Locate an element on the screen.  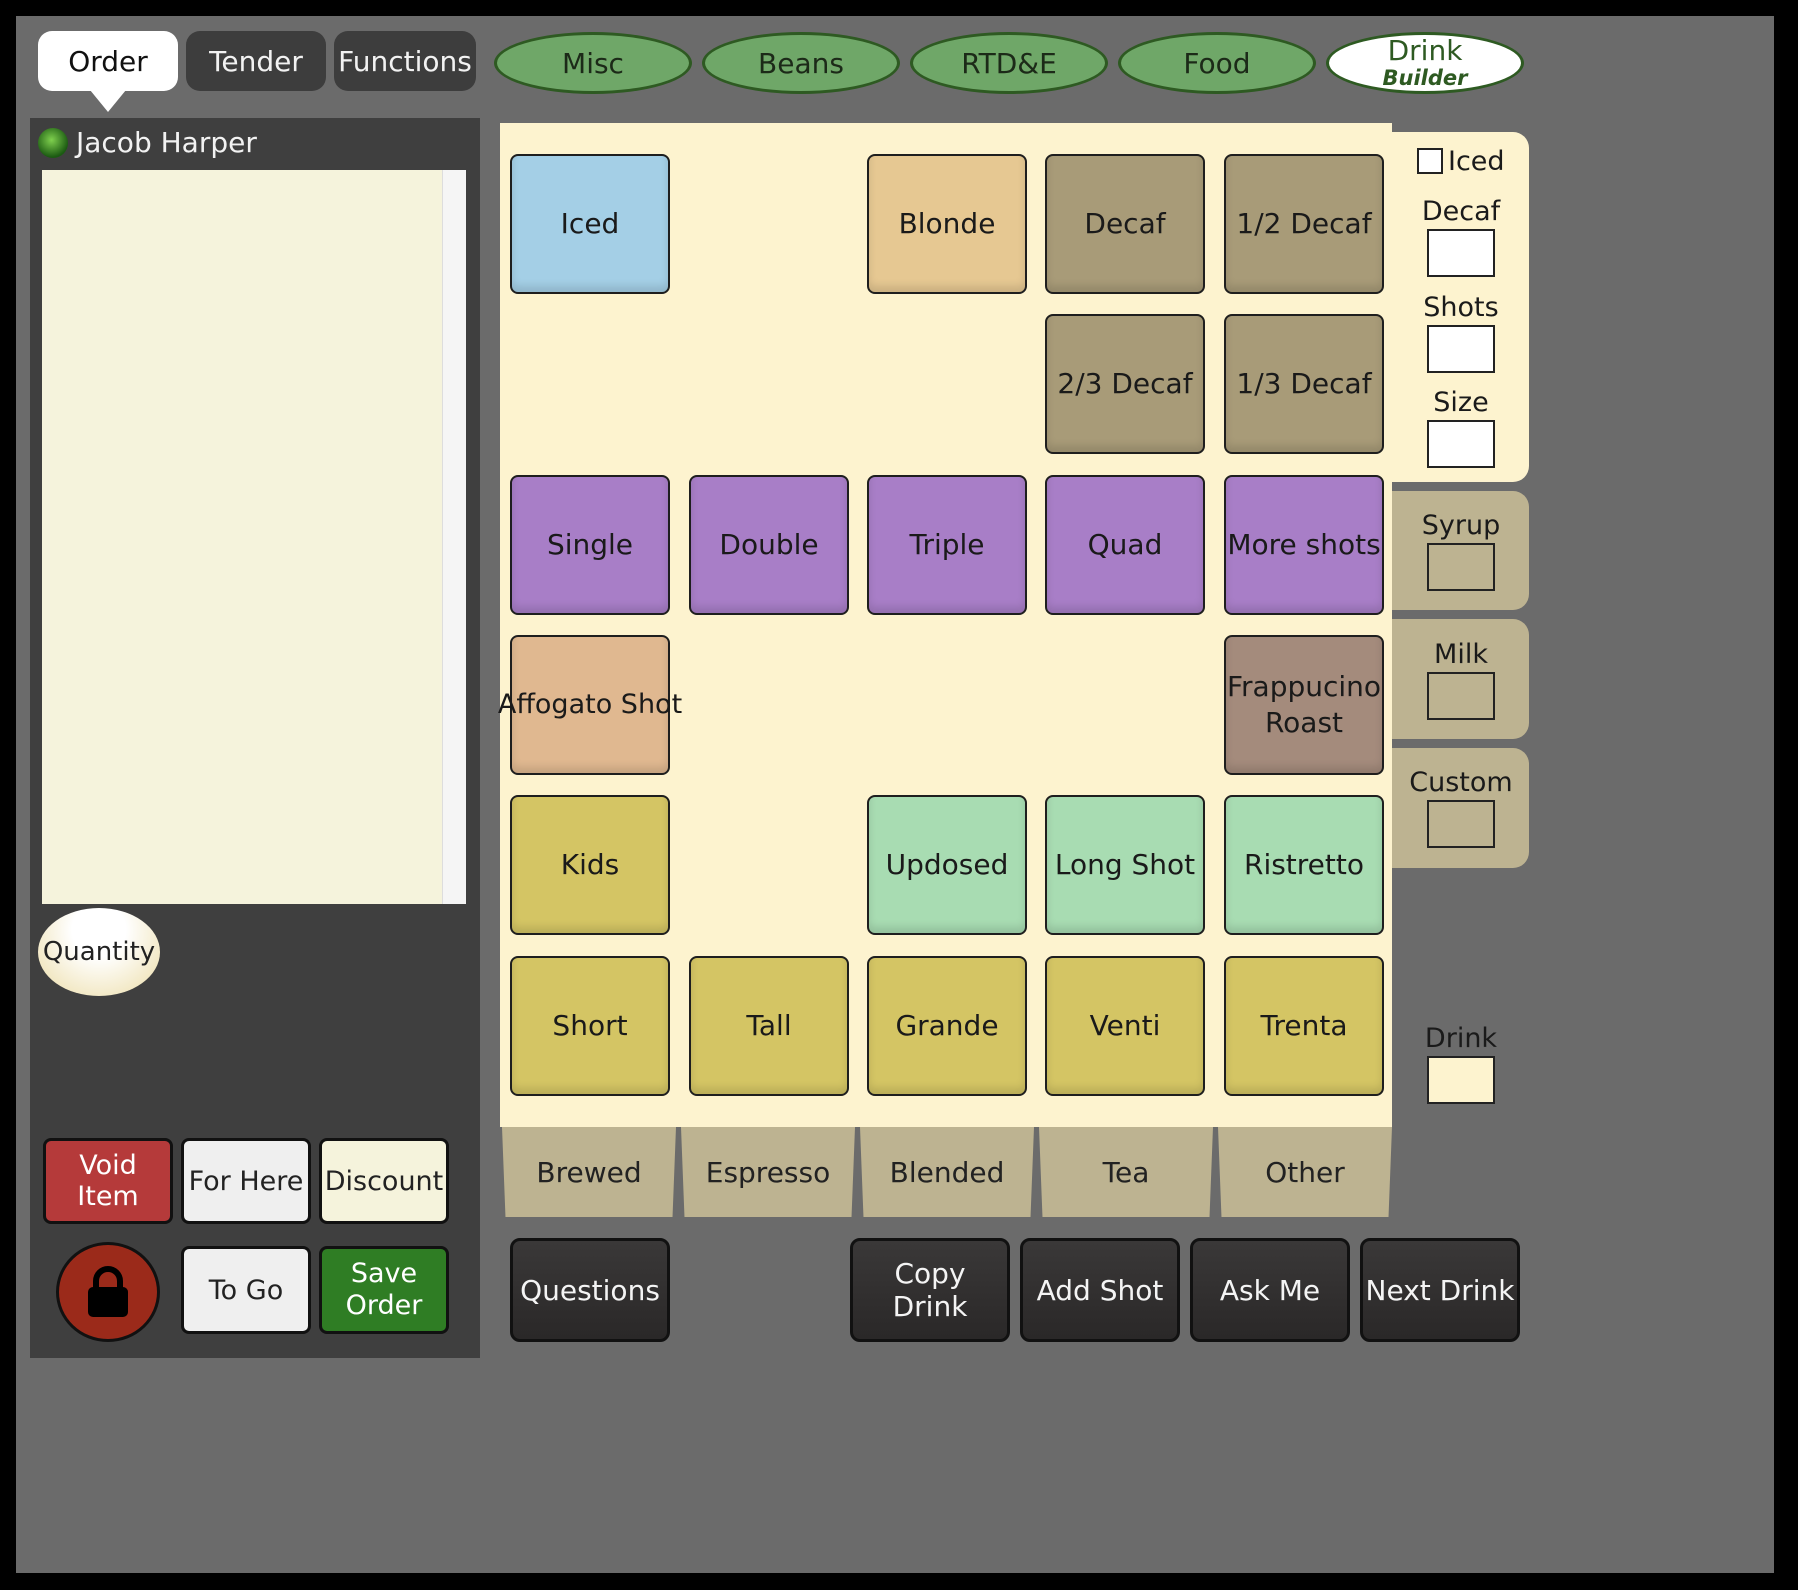
tab-tender: Tender is located at coordinates (256, 61).